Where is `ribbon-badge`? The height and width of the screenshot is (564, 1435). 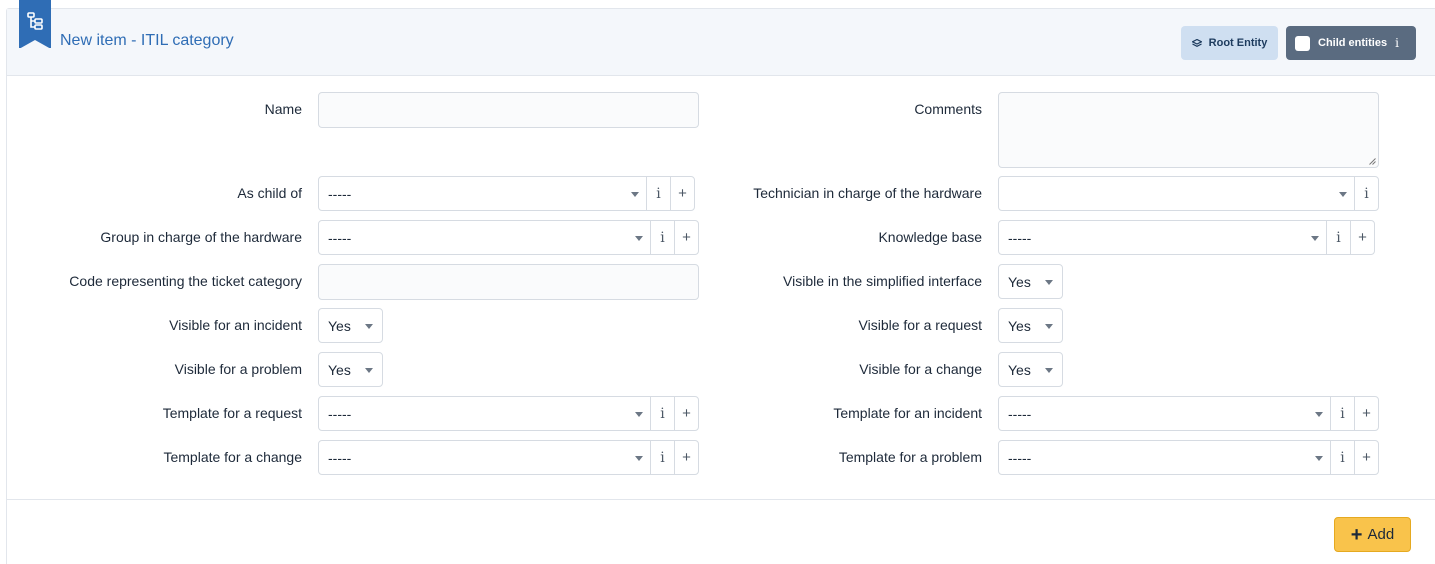 ribbon-badge is located at coordinates (35, 24).